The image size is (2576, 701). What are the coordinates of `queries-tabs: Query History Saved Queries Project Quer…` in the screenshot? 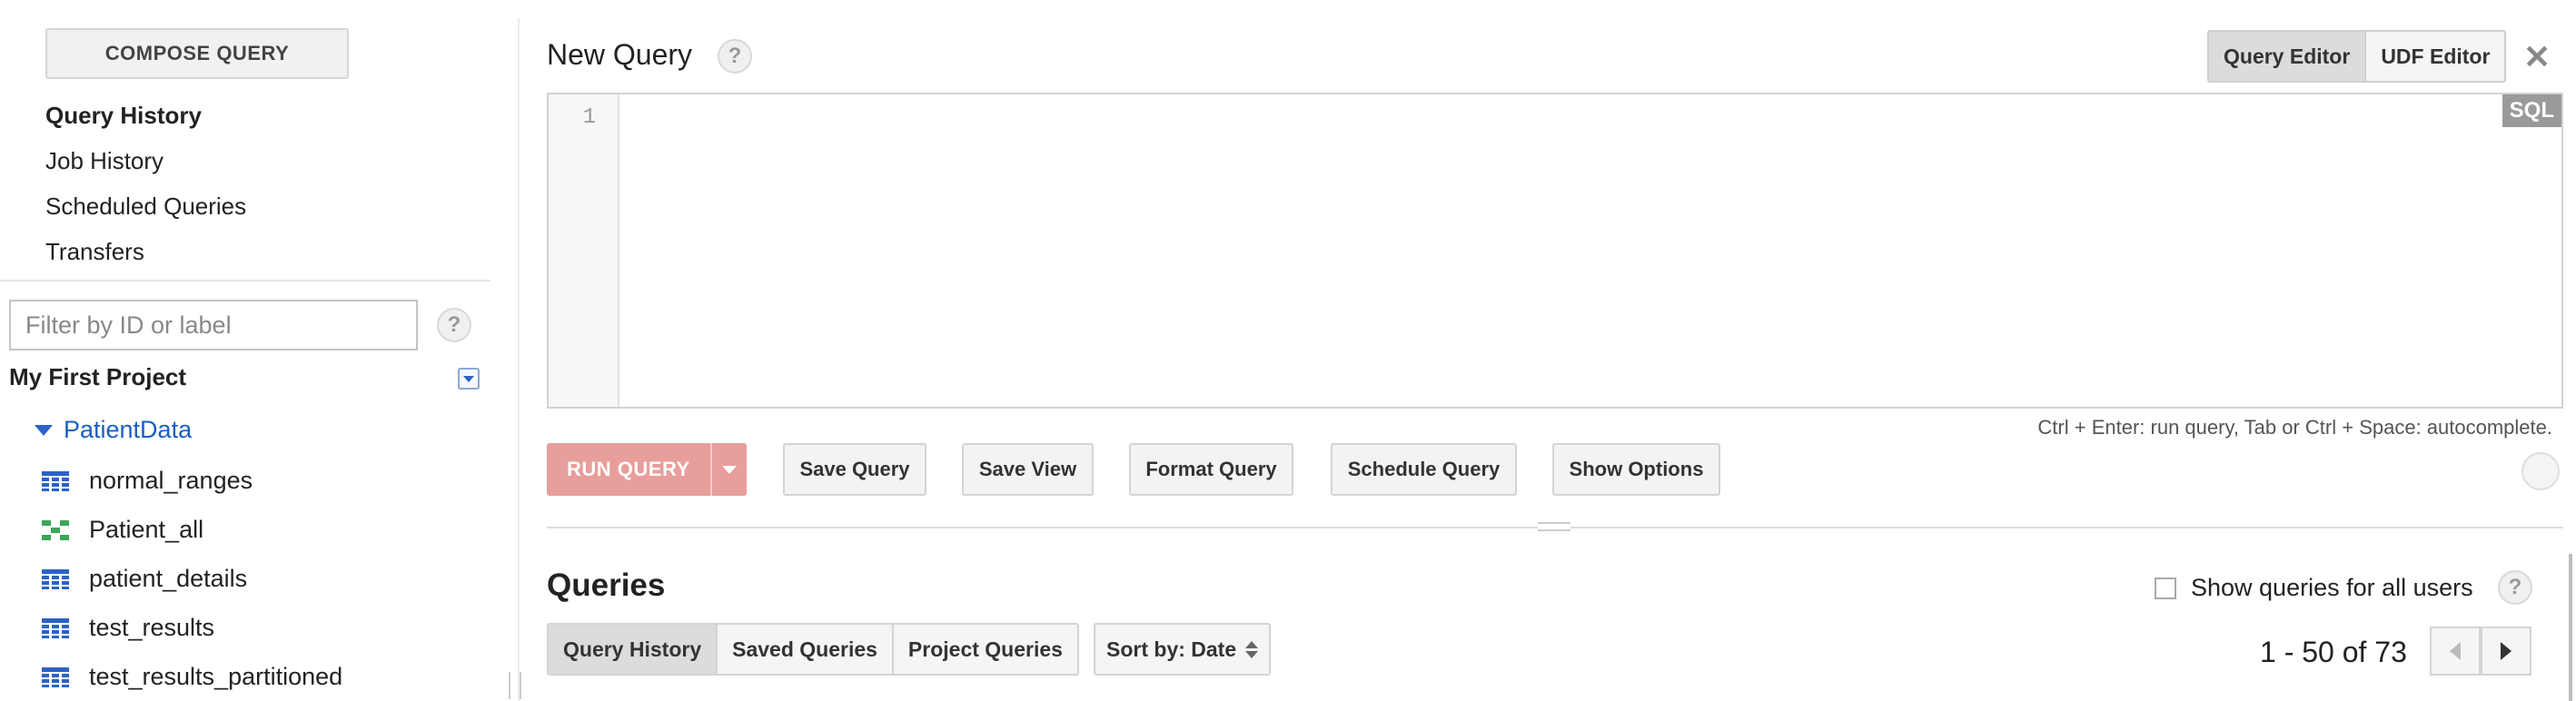 It's located at (813, 649).